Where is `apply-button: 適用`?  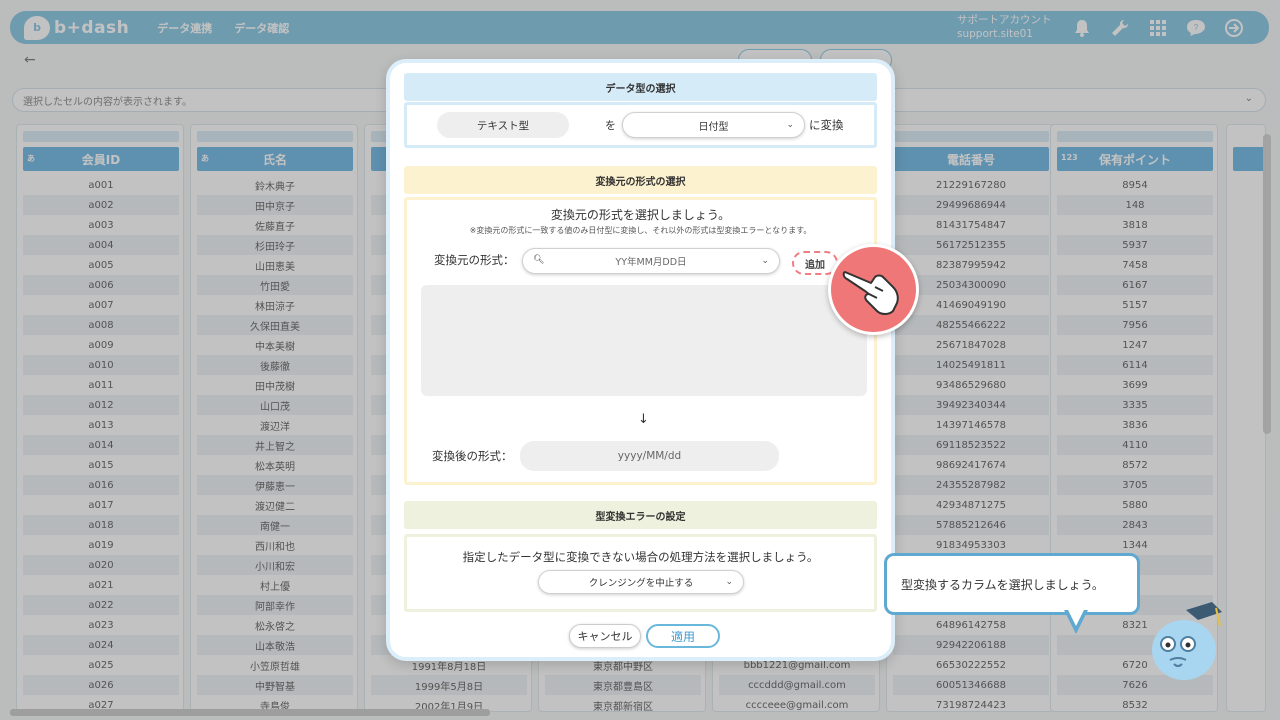 apply-button: 適用 is located at coordinates (683, 636).